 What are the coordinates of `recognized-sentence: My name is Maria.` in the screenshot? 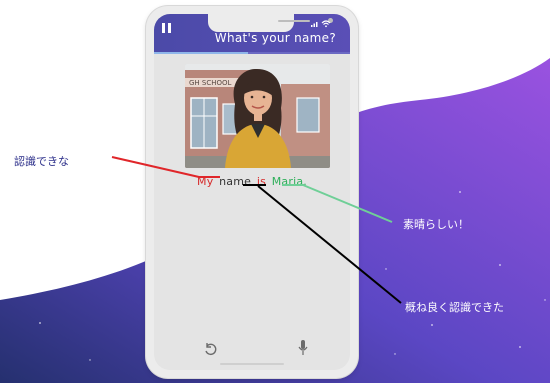 It's located at (252, 181).